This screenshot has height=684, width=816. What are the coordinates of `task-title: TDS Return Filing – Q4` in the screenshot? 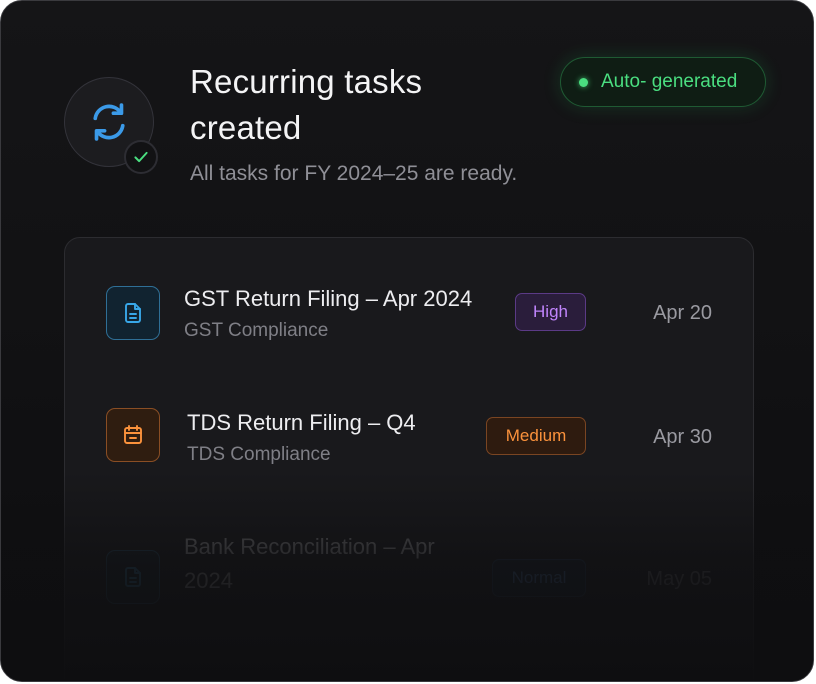 It's located at (301, 422).